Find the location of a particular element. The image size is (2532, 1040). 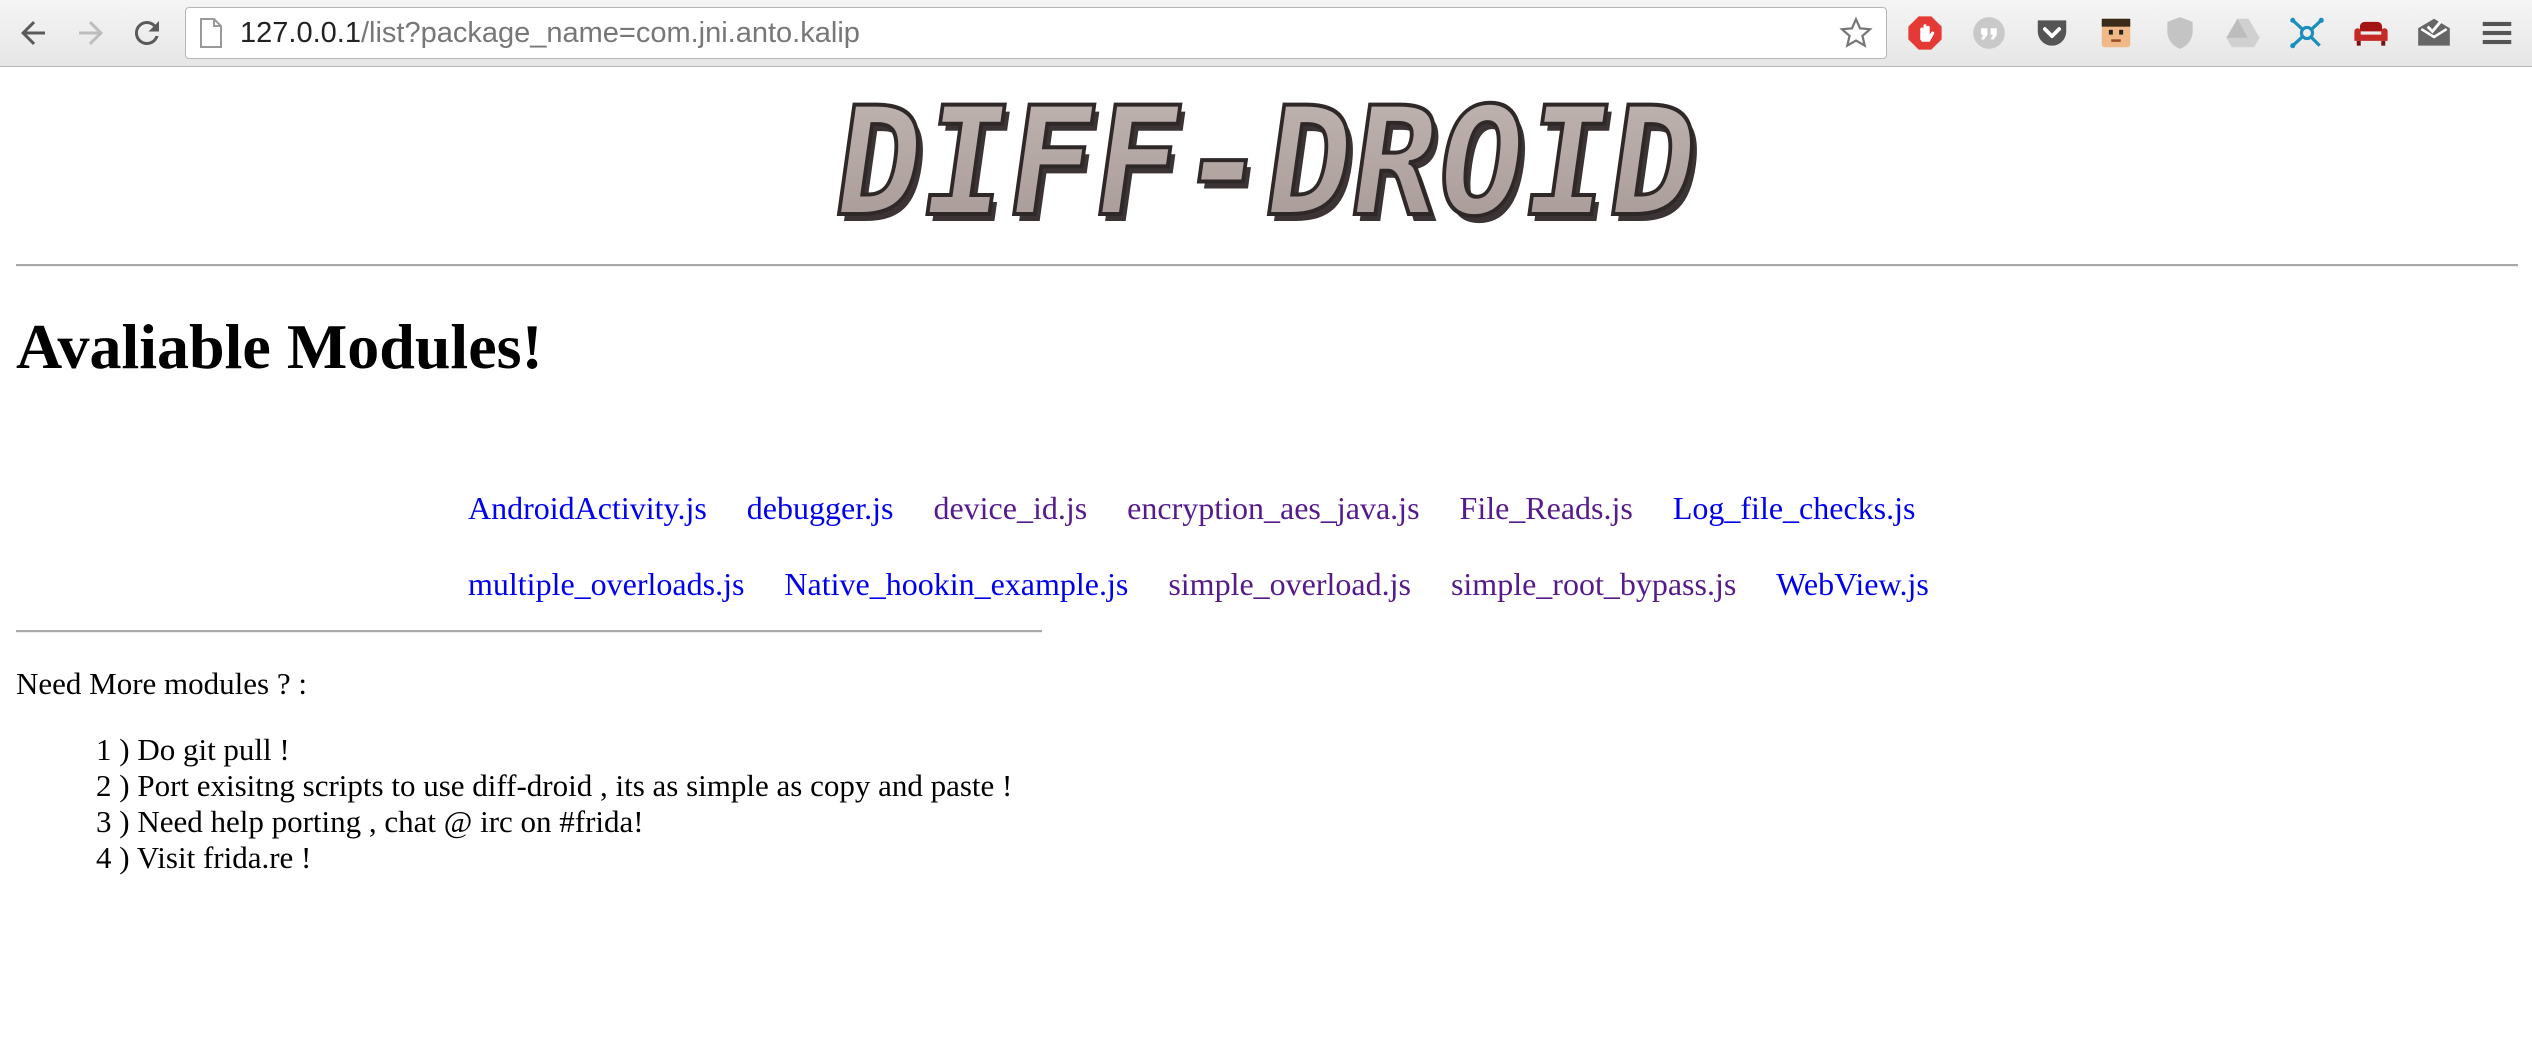

quote-icon is located at coordinates (1989, 33).